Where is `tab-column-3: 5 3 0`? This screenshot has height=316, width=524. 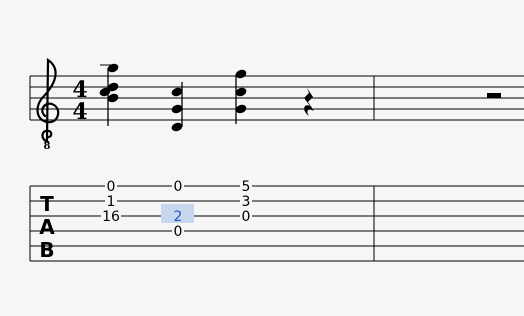 tab-column-3: 5 3 0 is located at coordinates (246, 202).